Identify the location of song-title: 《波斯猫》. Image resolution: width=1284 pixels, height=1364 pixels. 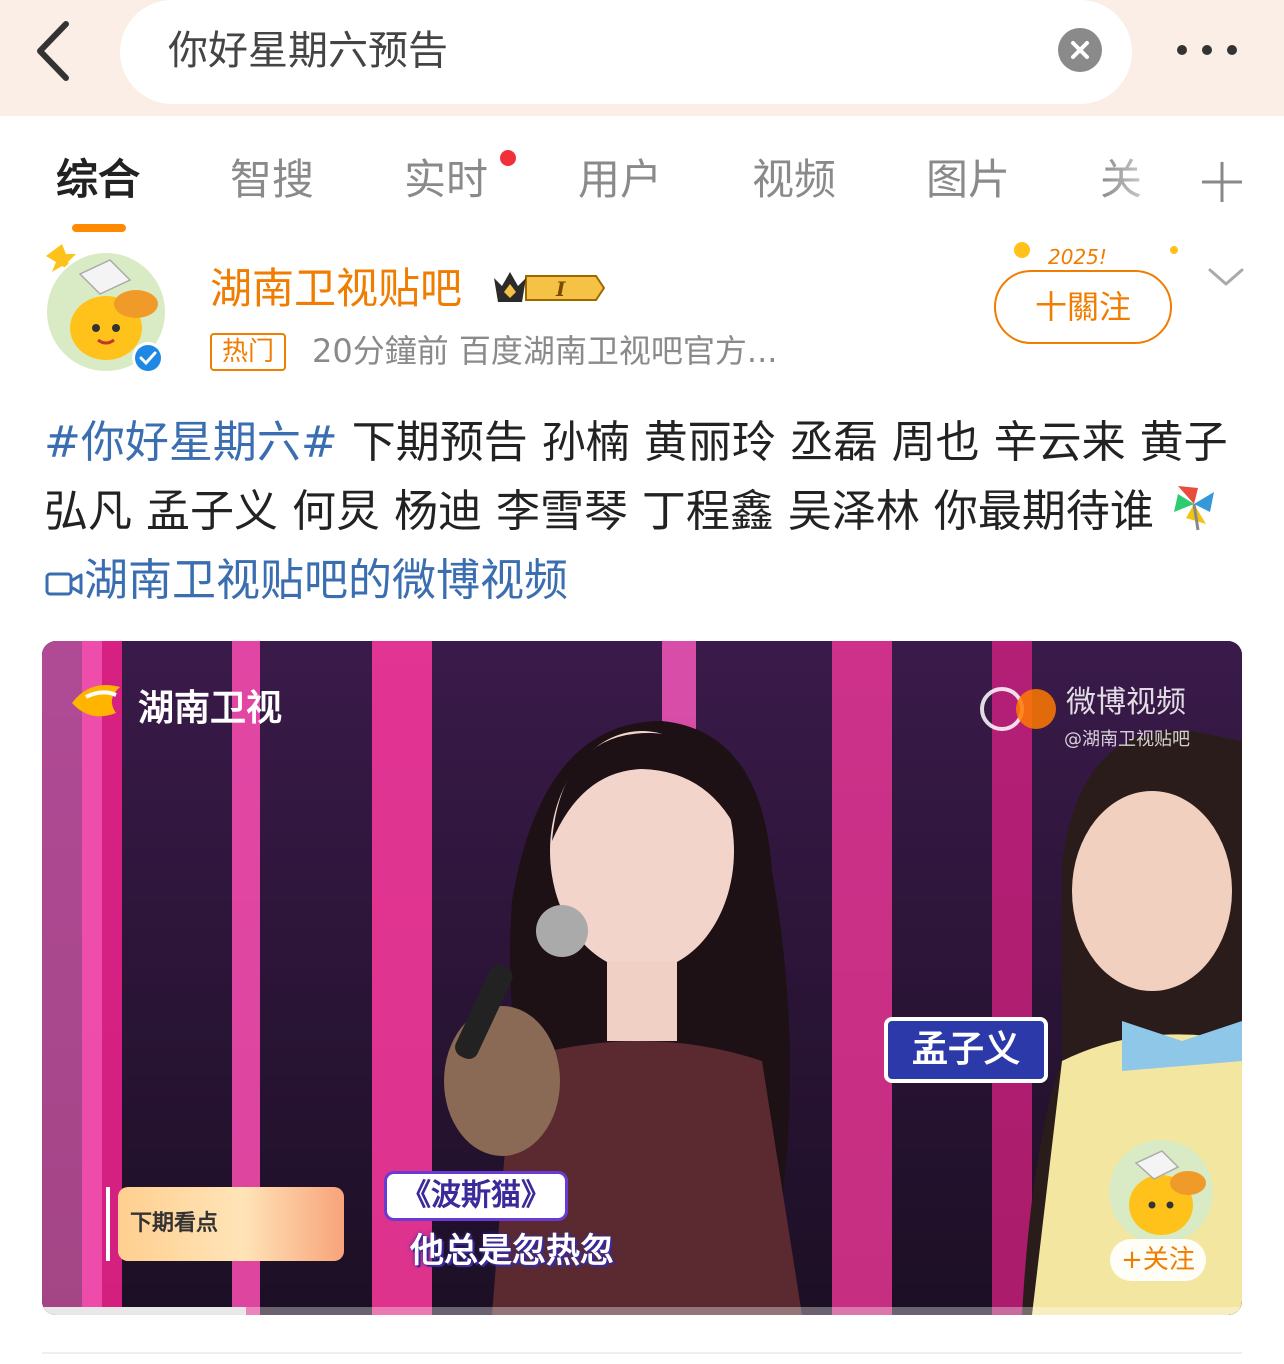
(476, 1196).